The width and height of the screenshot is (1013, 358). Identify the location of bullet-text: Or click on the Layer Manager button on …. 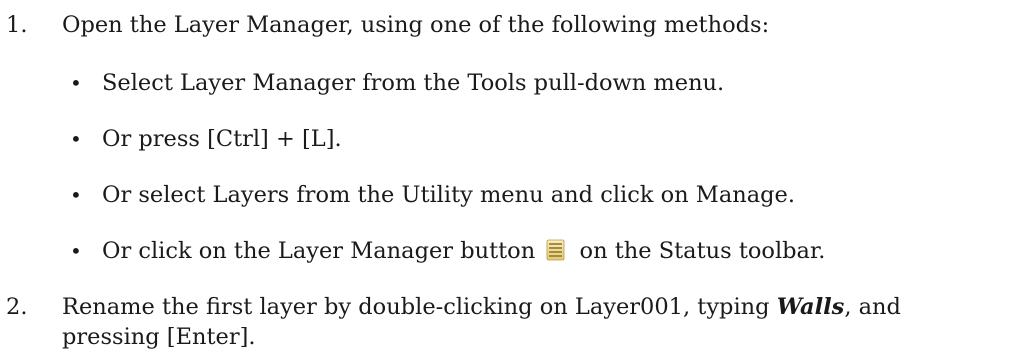
(463, 252).